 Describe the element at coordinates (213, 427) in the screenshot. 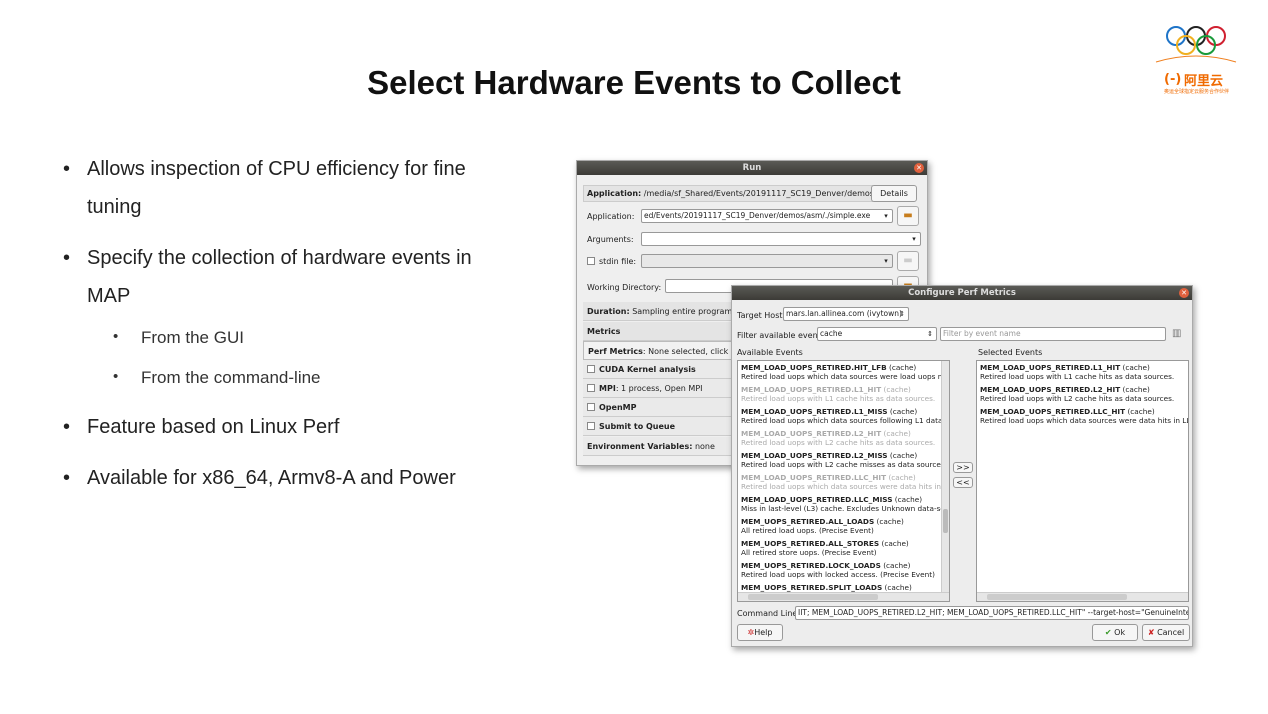

I see `bullet-3-text: Feature based on Linux Perf` at that location.